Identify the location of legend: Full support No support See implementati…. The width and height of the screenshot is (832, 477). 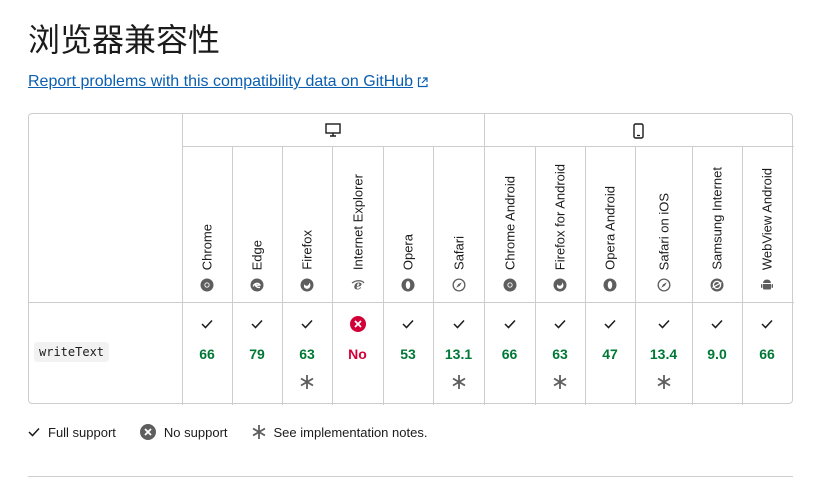
(239, 432).